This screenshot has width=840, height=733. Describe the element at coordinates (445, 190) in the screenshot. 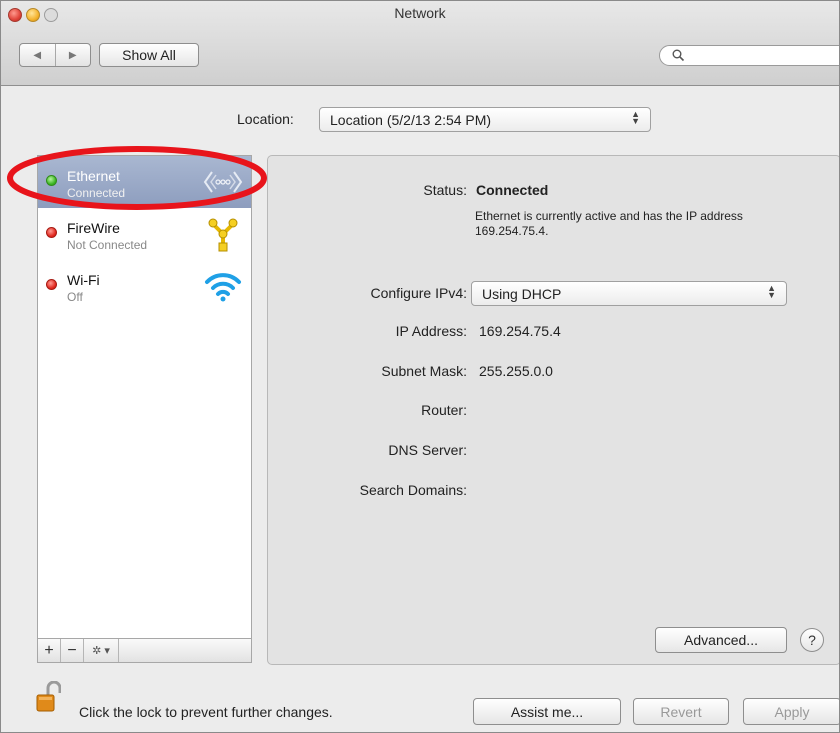

I see `status-label: Status:` at that location.